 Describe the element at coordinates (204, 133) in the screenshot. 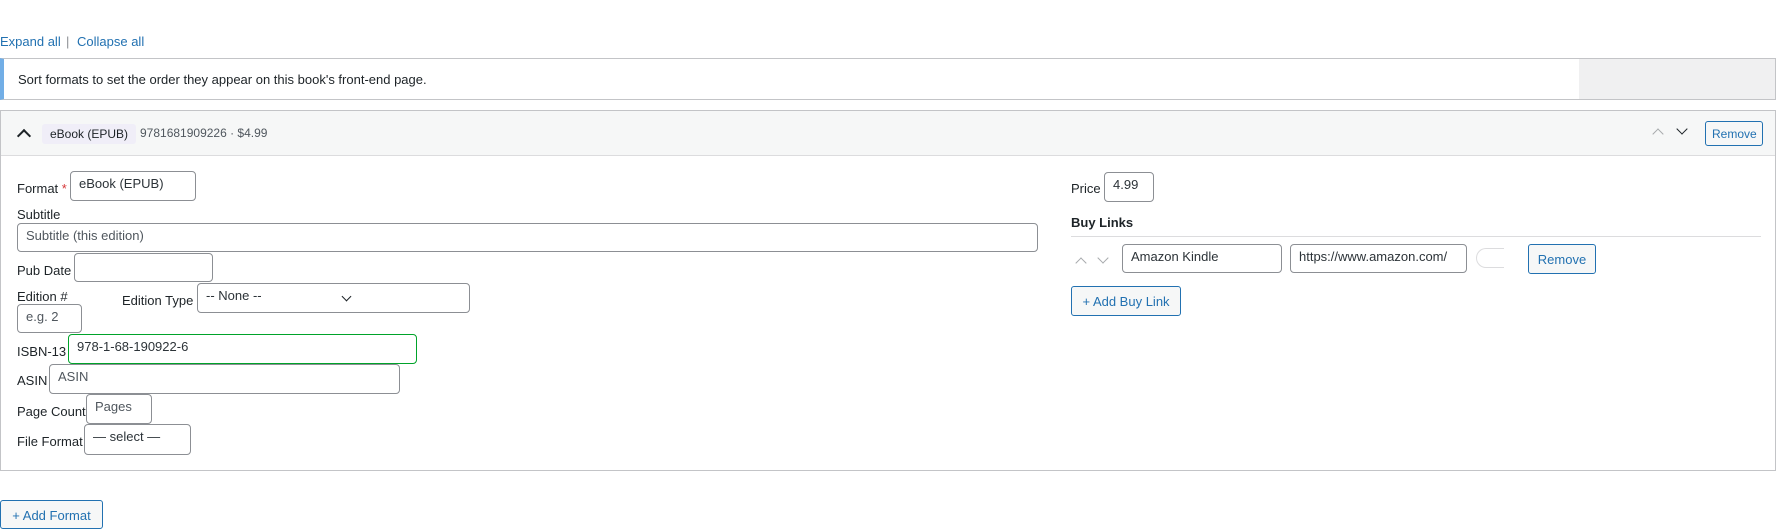

I see `format-meta: 9781681909226 · $4.99` at that location.